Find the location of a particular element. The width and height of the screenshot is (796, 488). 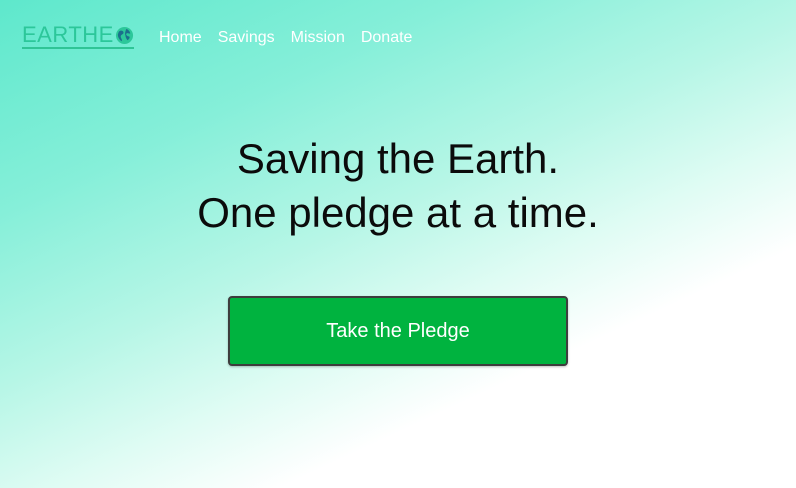

globe-icon is located at coordinates (124, 35).